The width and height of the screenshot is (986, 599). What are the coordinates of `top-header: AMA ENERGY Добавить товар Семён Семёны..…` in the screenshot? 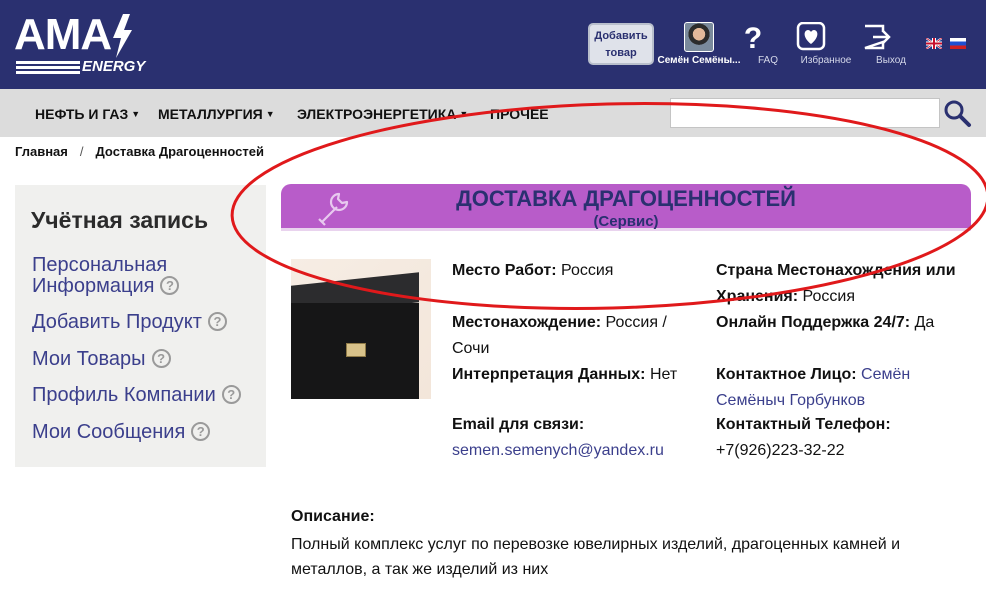 It's located at (493, 44).